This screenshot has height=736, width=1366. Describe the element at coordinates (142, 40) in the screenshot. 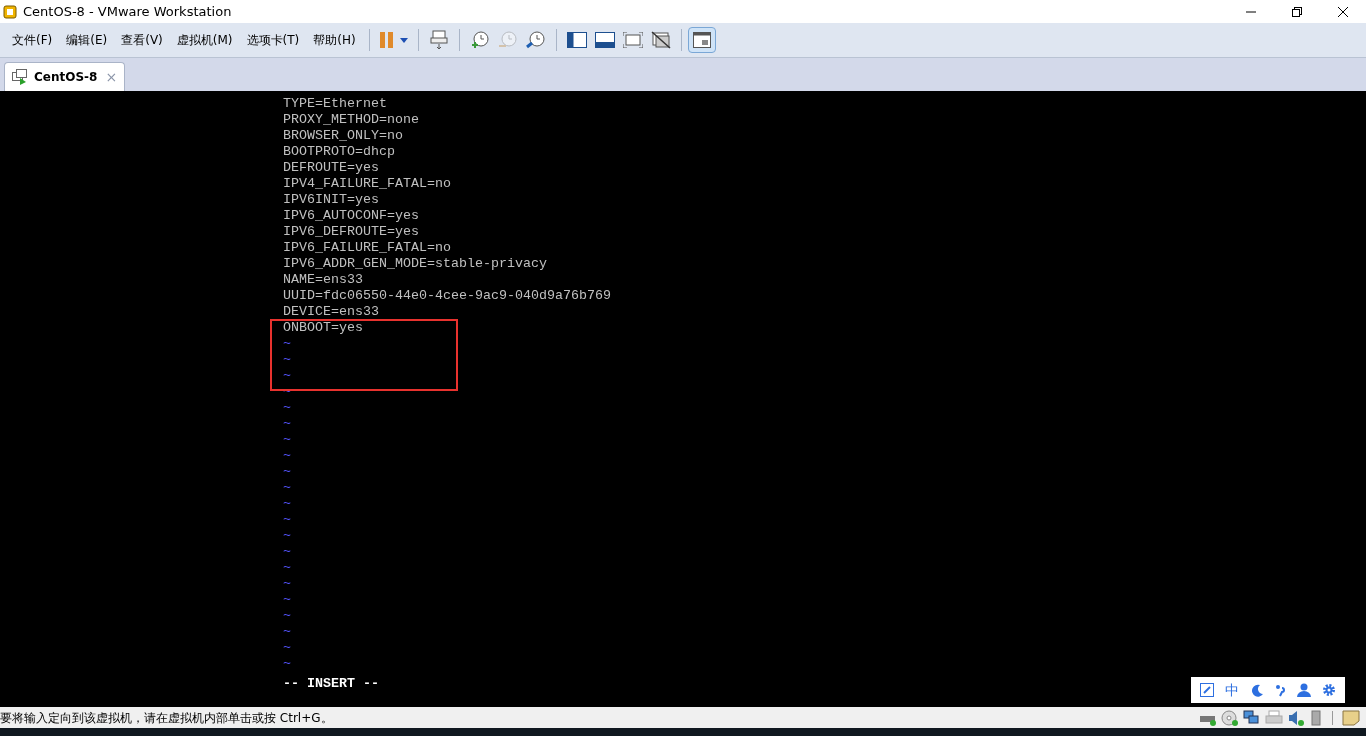

I see `menu-item: 查看(V)` at that location.